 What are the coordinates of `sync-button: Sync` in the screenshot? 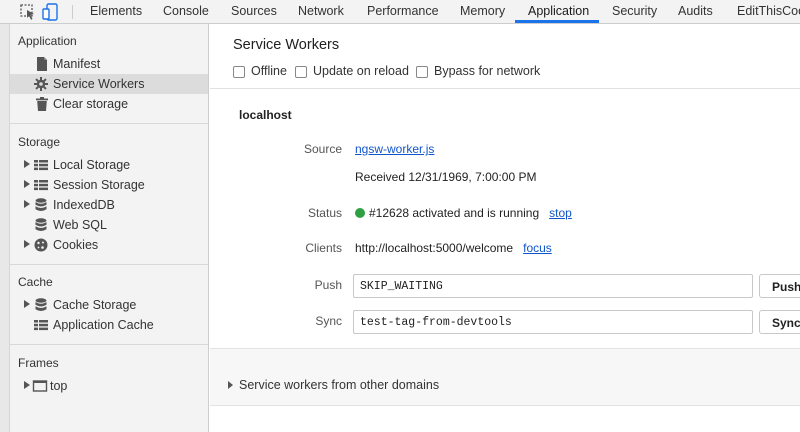 It's located at (779, 322).